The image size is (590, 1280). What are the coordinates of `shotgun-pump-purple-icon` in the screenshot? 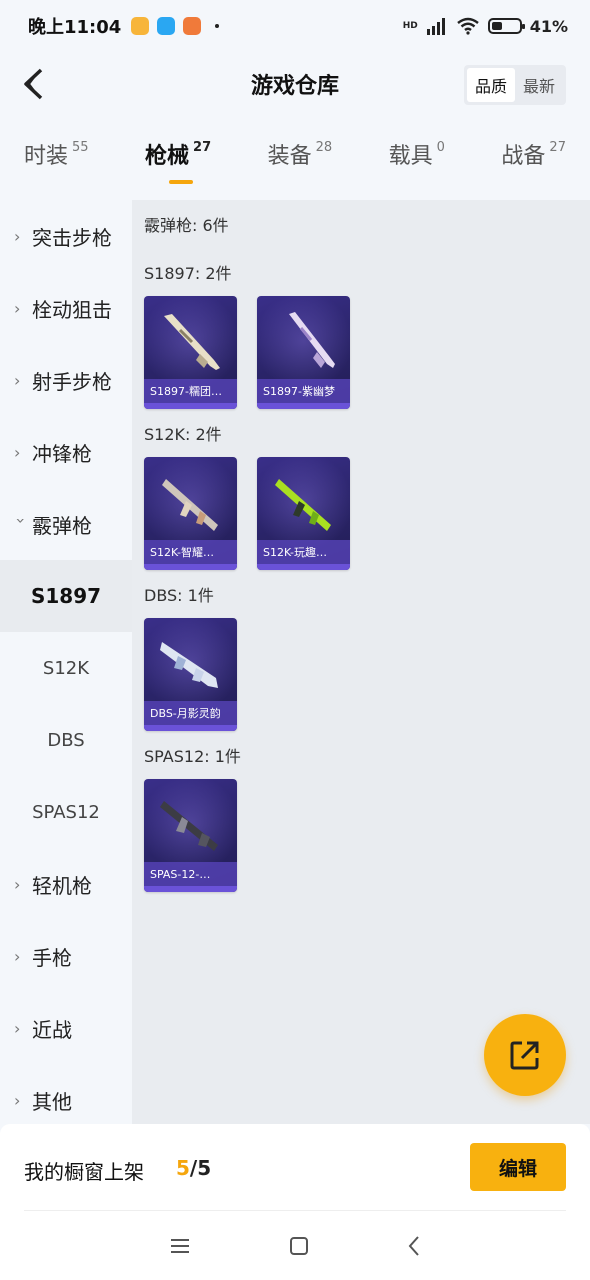 It's located at (312, 340).